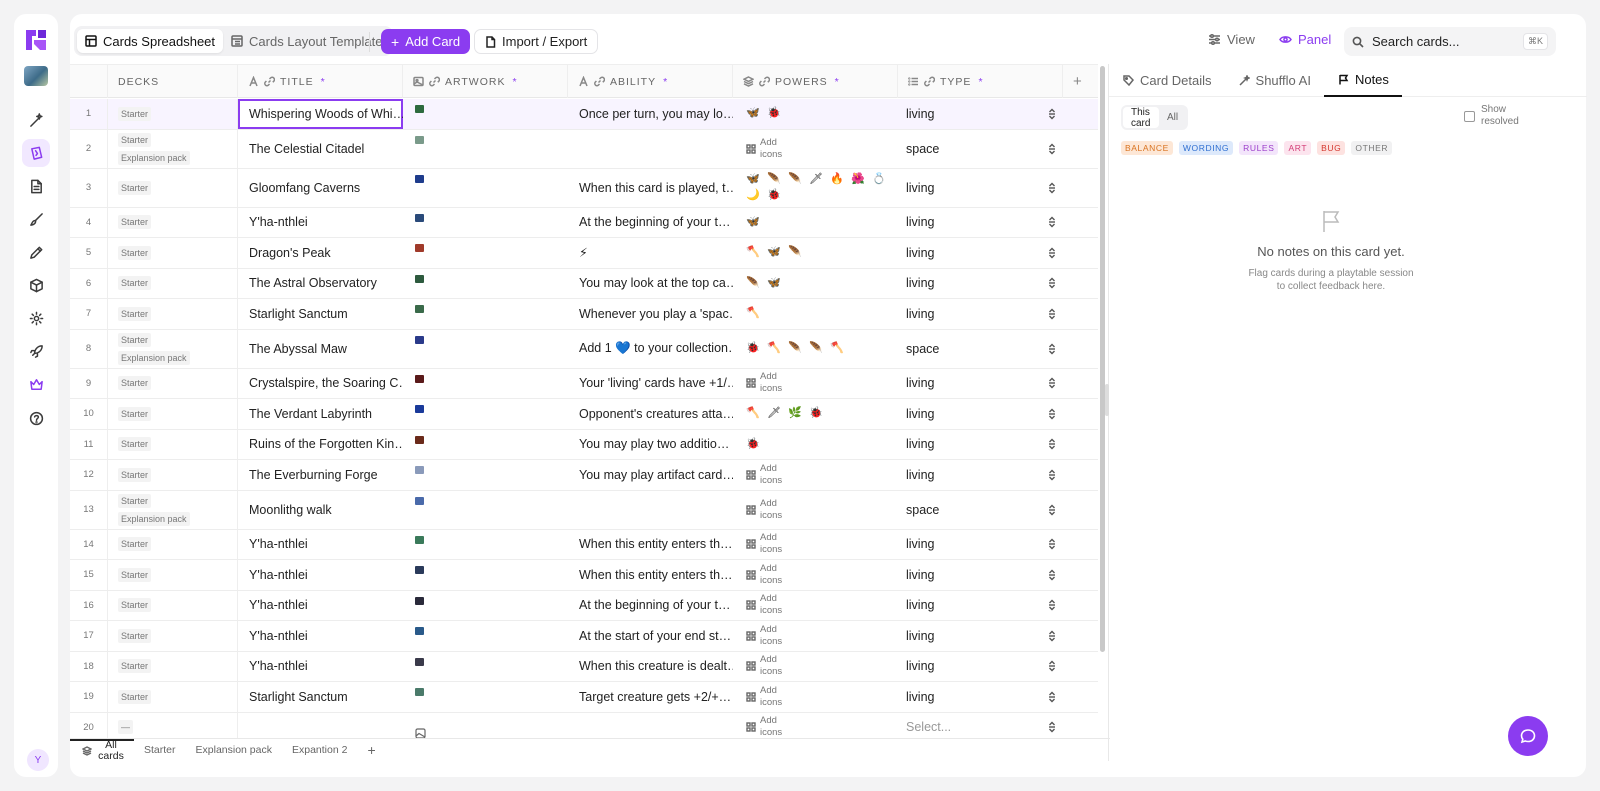 The image size is (1600, 791). I want to click on add-column-button: +, so click(1080, 81).